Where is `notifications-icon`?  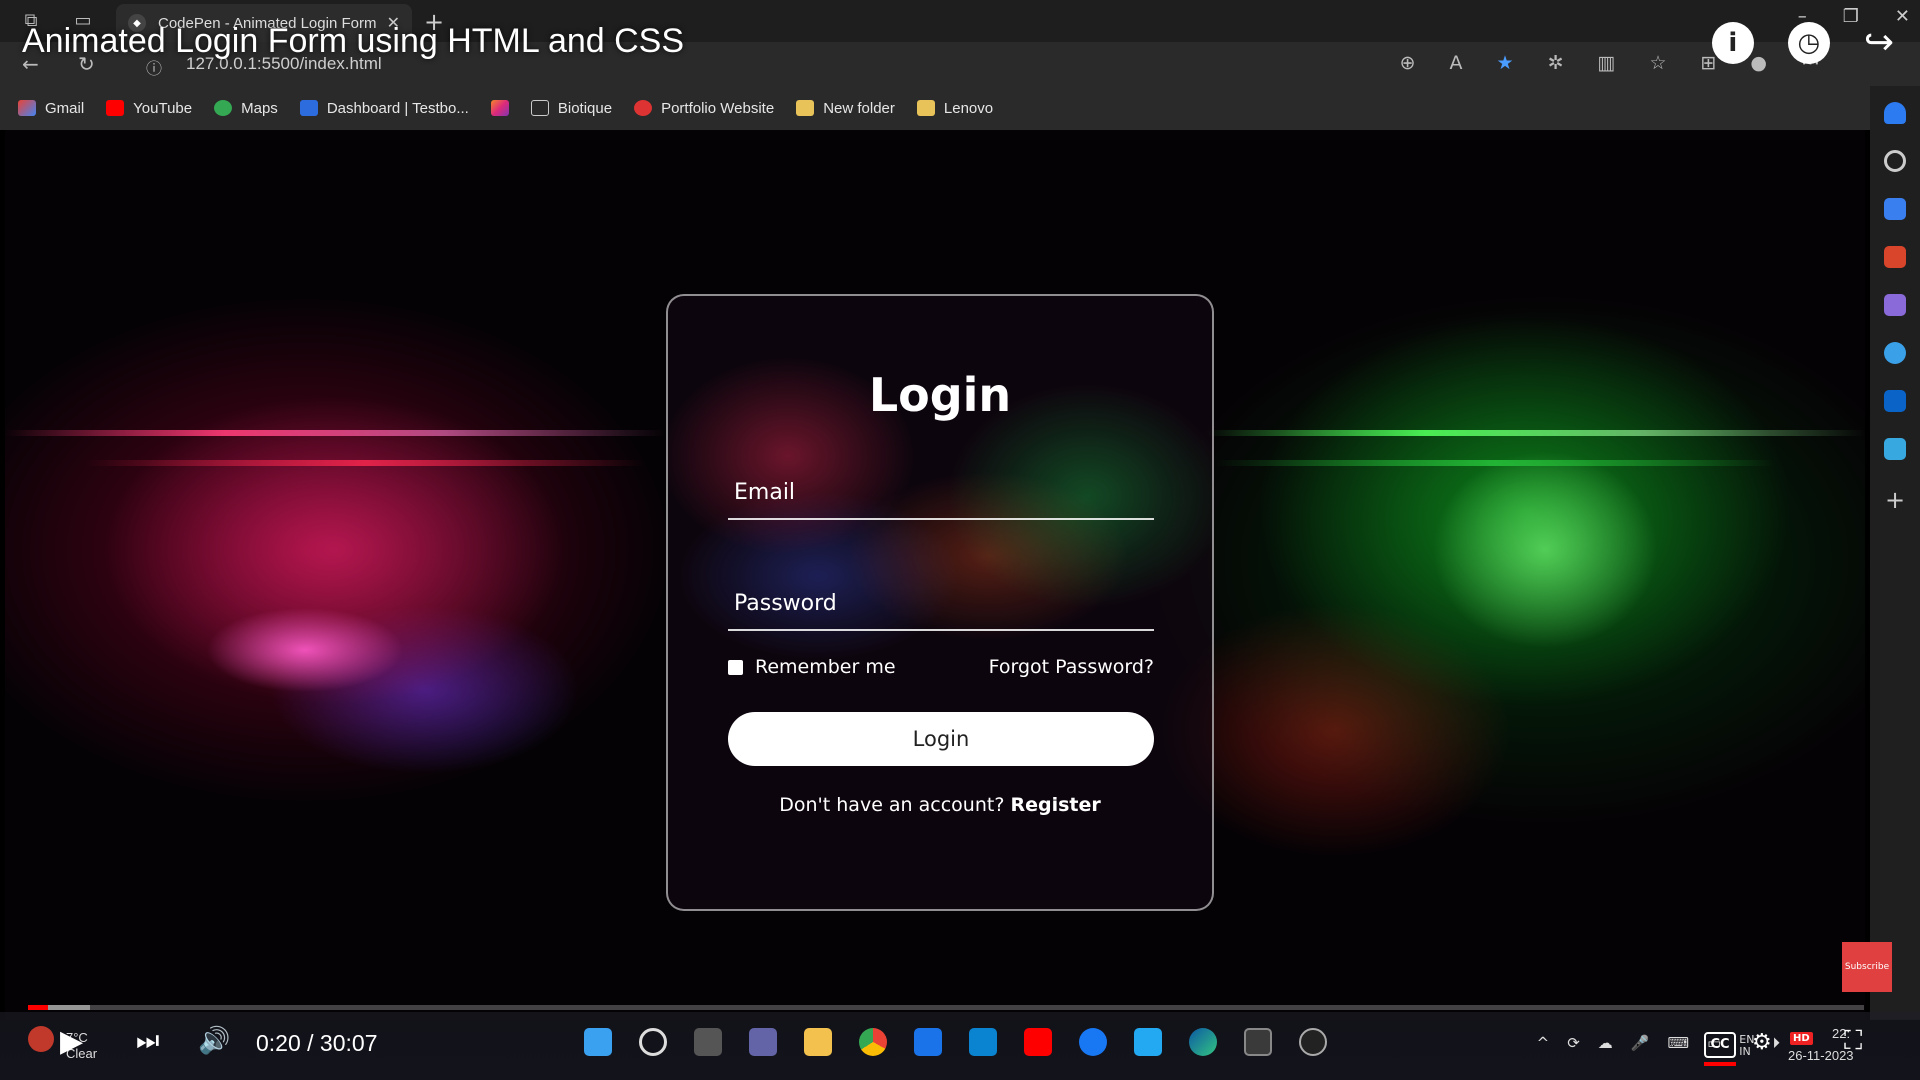
notifications-icon is located at coordinates (1895, 113).